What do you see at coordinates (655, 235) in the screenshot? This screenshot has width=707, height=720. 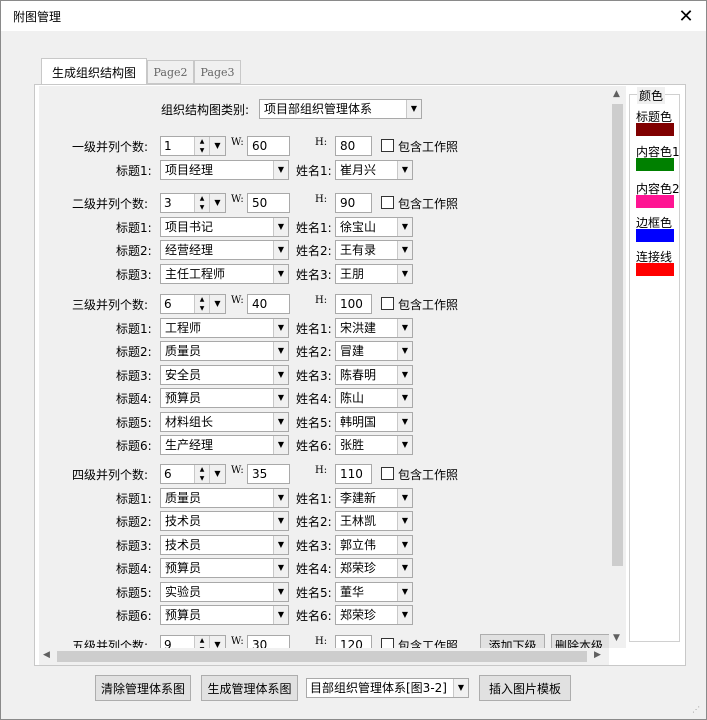 I see `border-color-swatch` at bounding box center [655, 235].